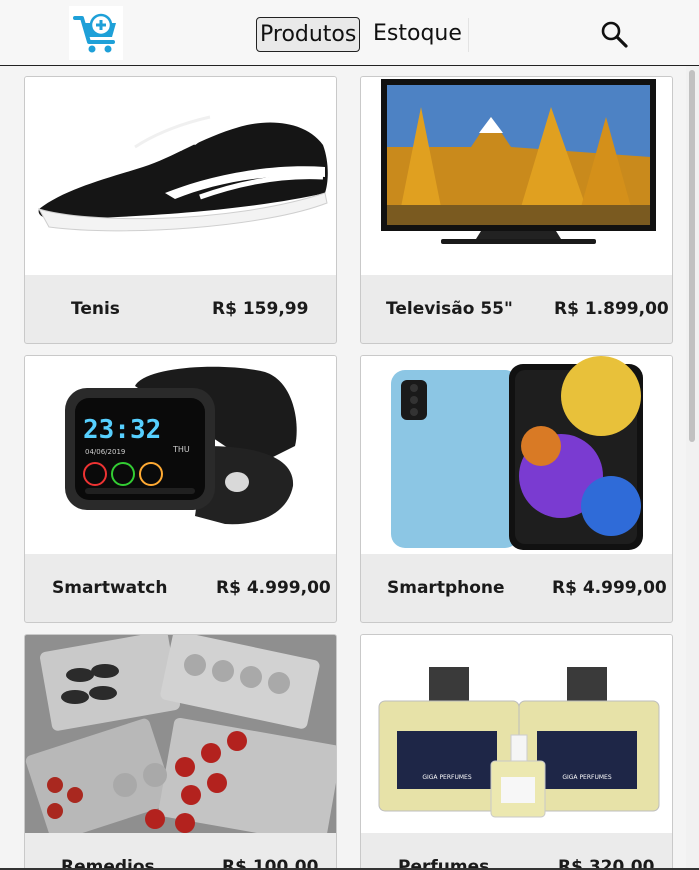  I want to click on product-info: Smartphone R$ 4.999,00, so click(516, 588).